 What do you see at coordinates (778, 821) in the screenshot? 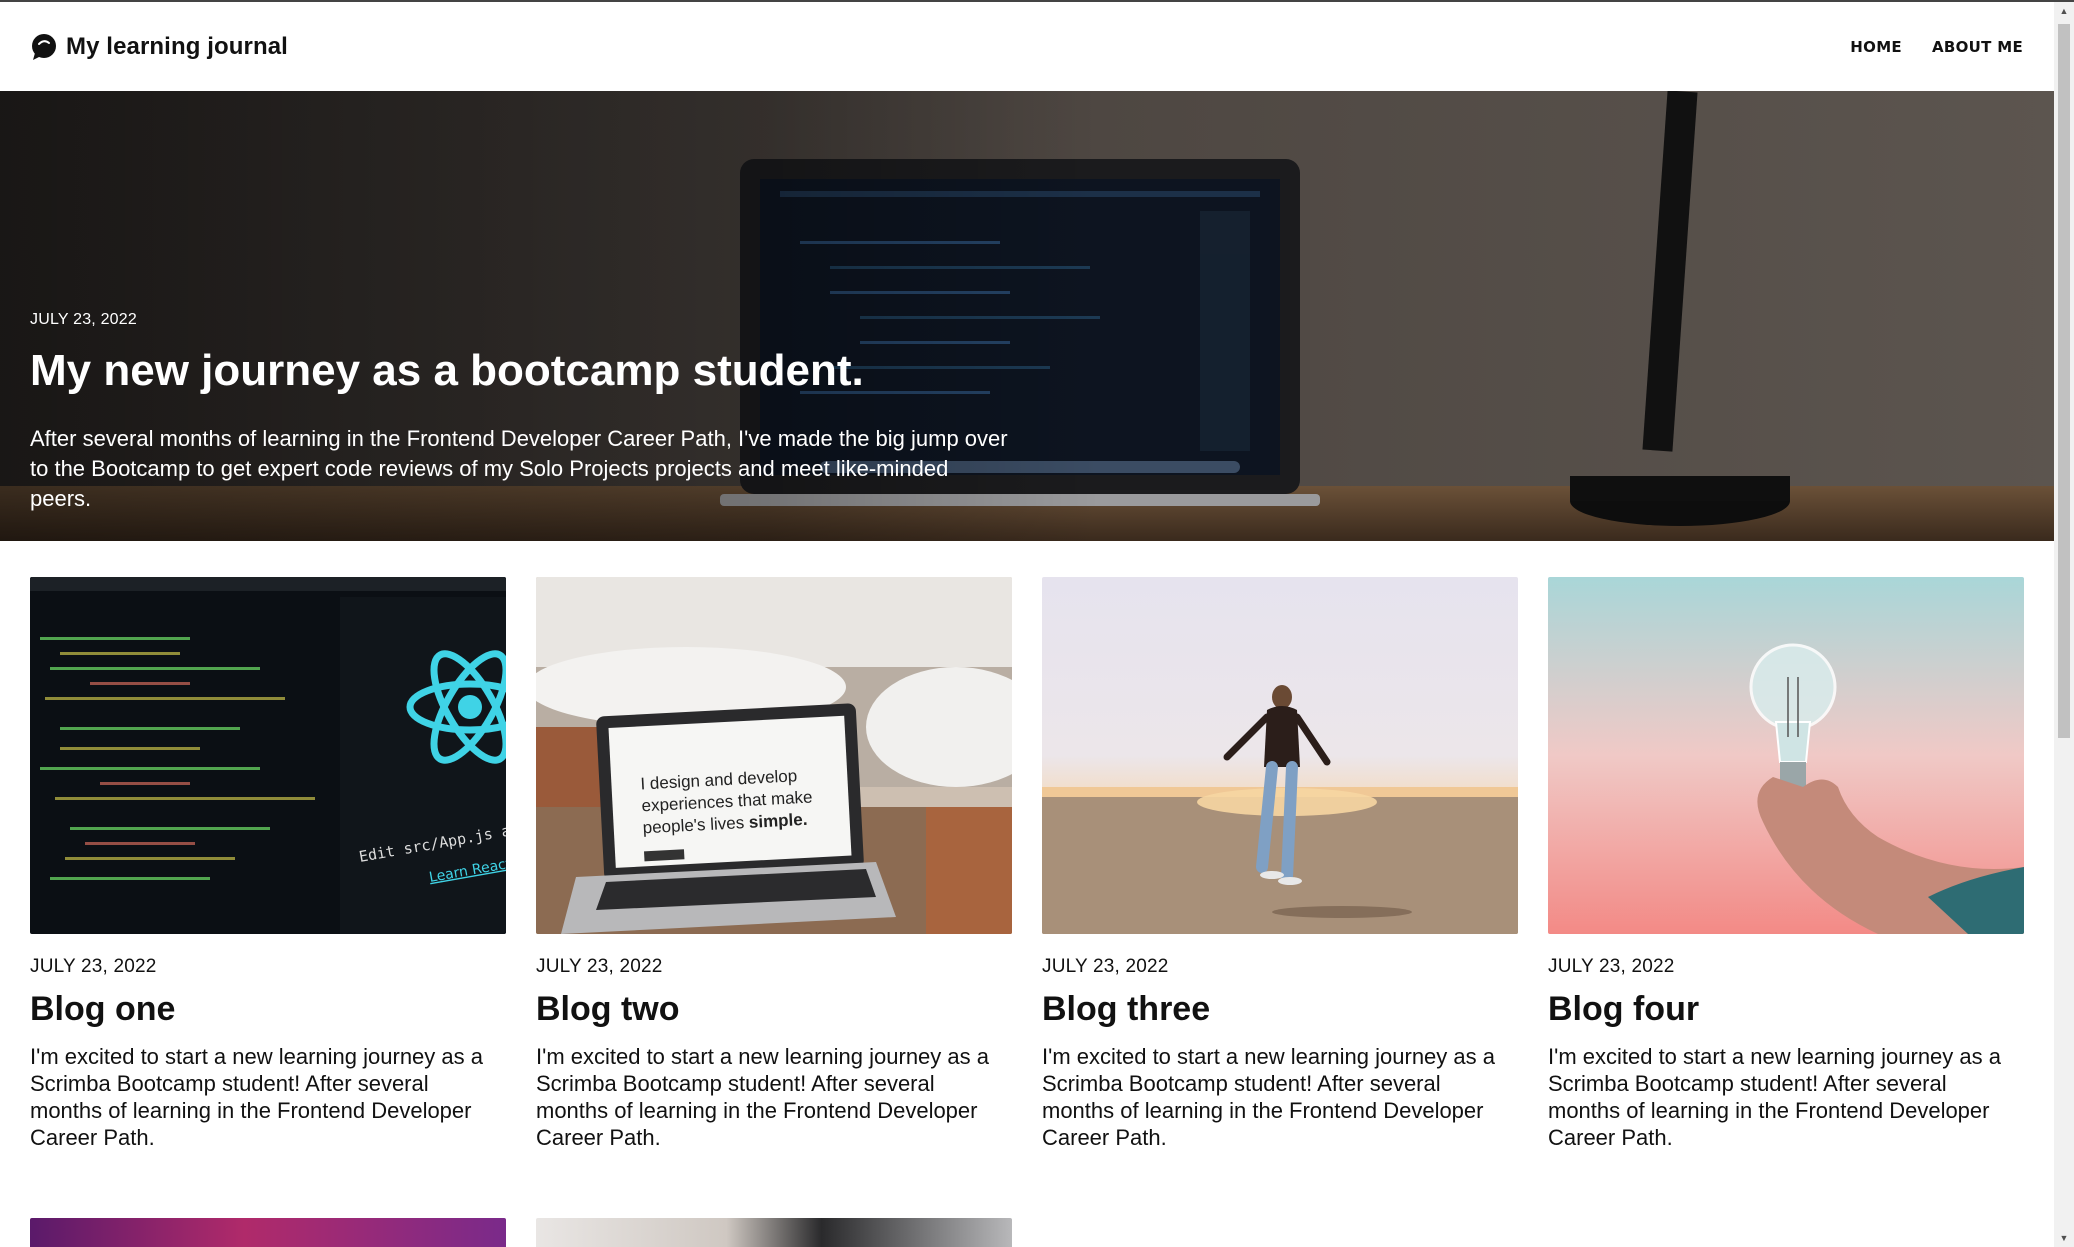
I see `laptop-screen-line3-bold: simple.` at bounding box center [778, 821].